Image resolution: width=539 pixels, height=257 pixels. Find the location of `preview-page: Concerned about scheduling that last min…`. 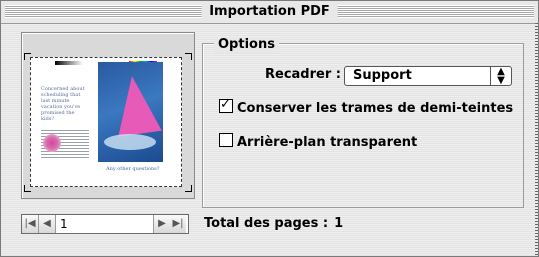

preview-page: Concerned about scheduling that last min… is located at coordinates (106, 122).